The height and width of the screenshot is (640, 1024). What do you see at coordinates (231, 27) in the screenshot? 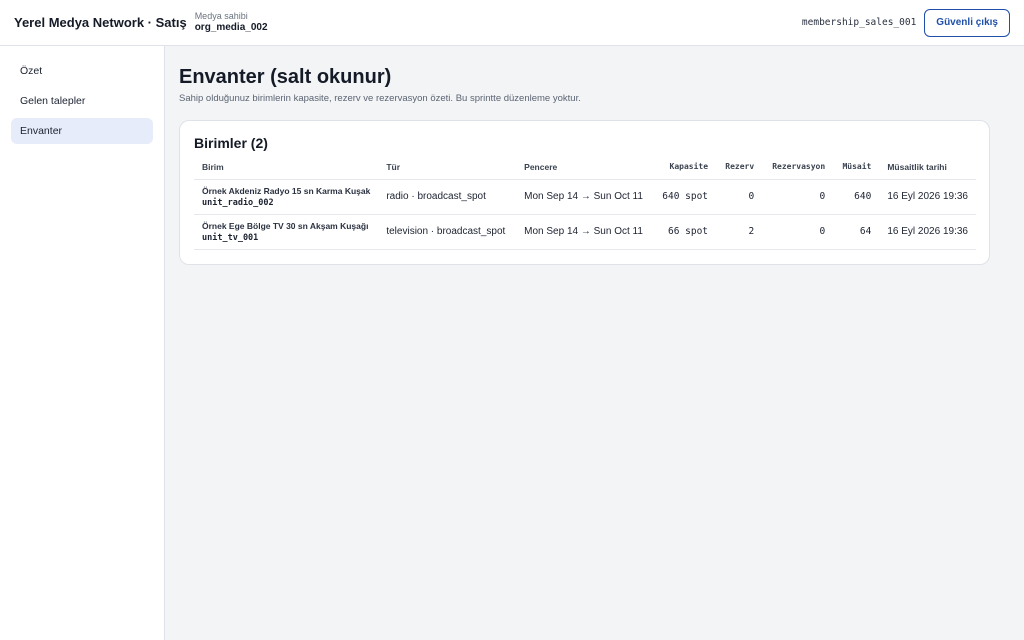
I see `org-value: org_media_002` at bounding box center [231, 27].